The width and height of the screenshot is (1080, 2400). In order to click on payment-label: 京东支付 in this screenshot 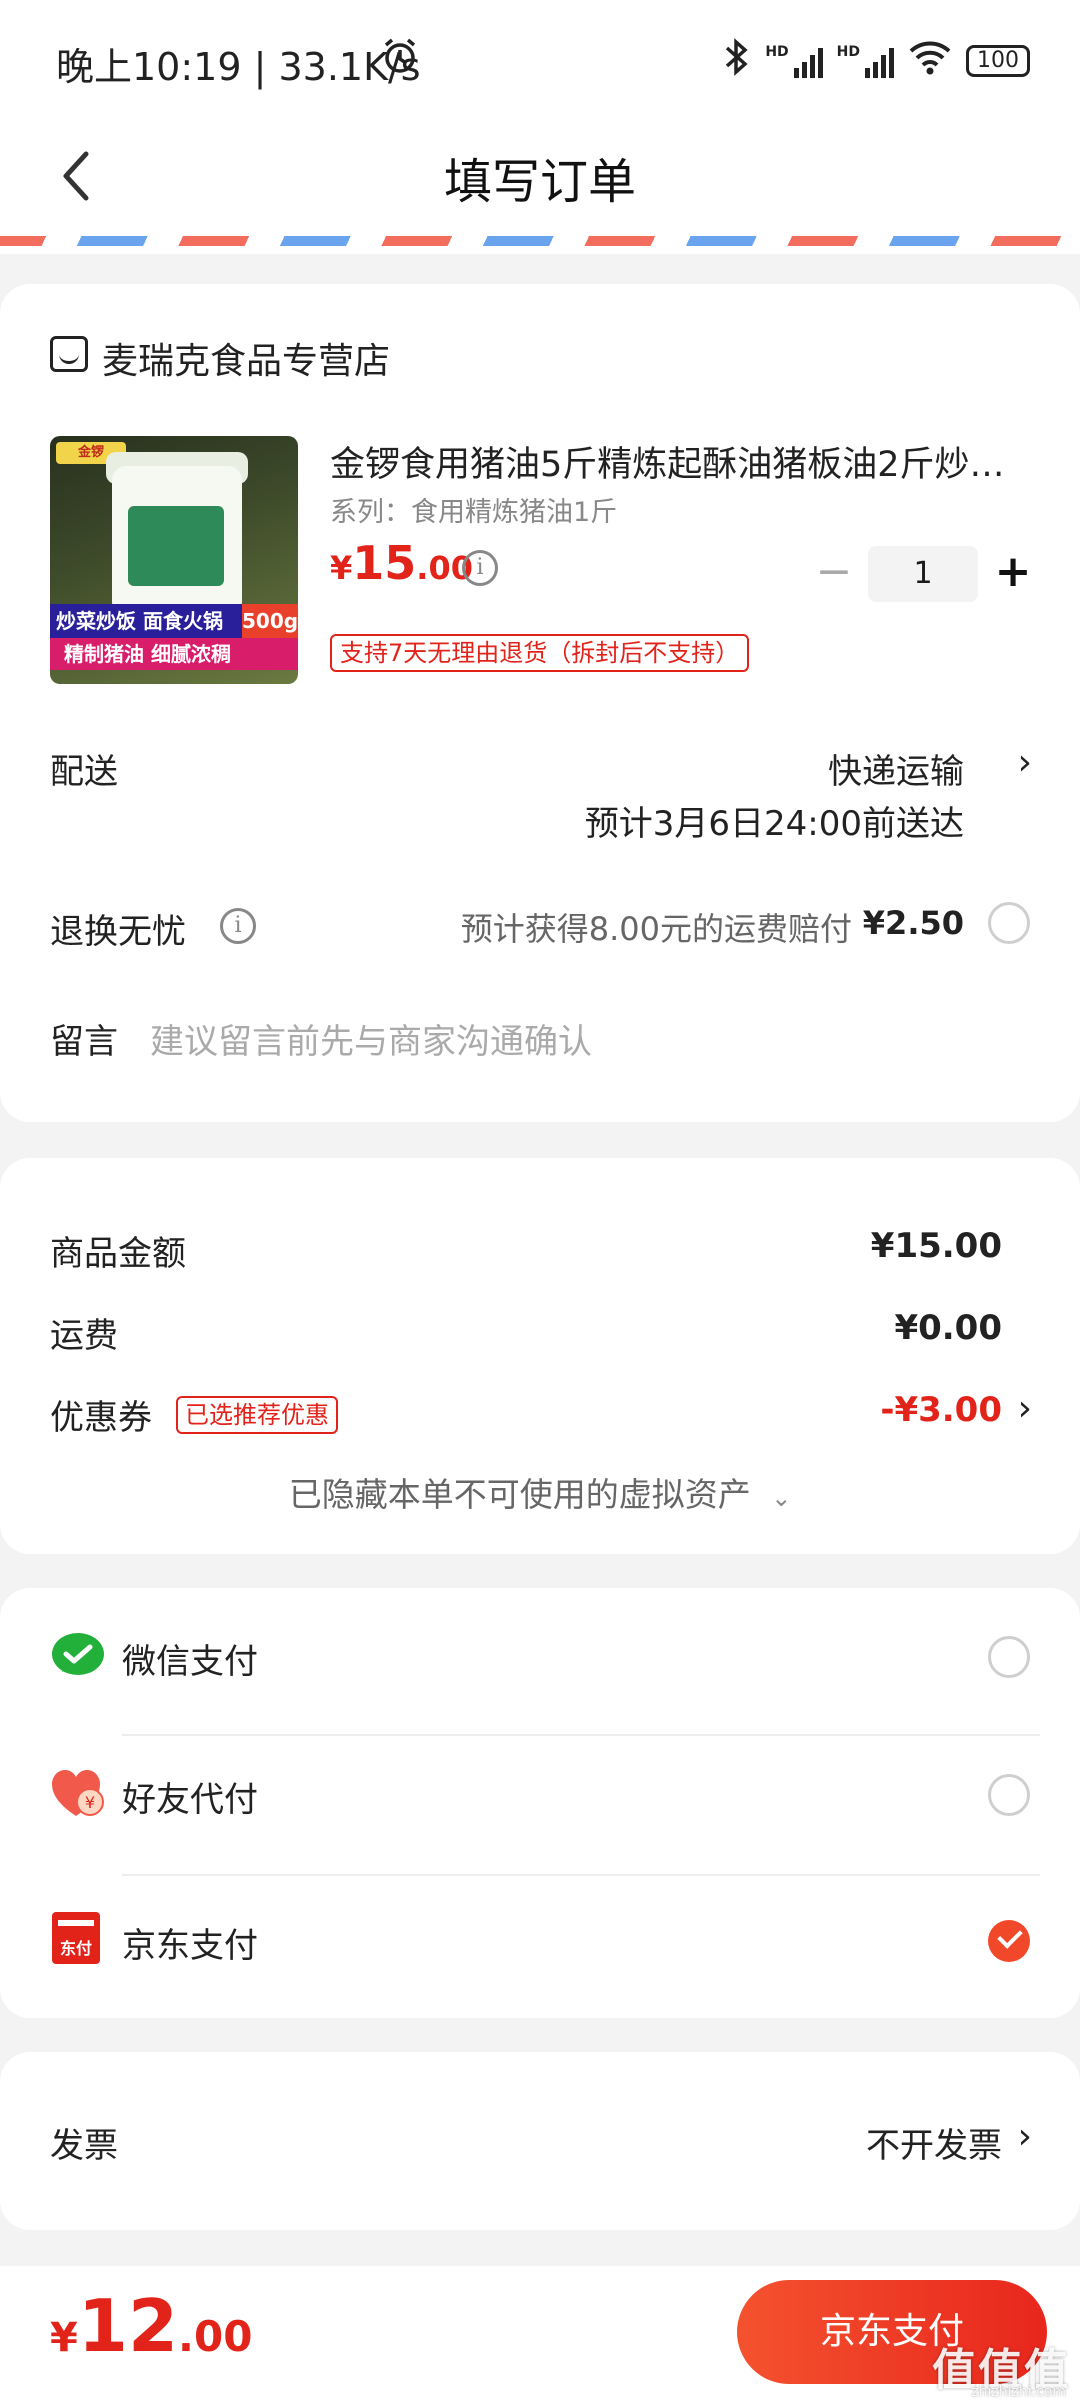, I will do `click(190, 1946)`.